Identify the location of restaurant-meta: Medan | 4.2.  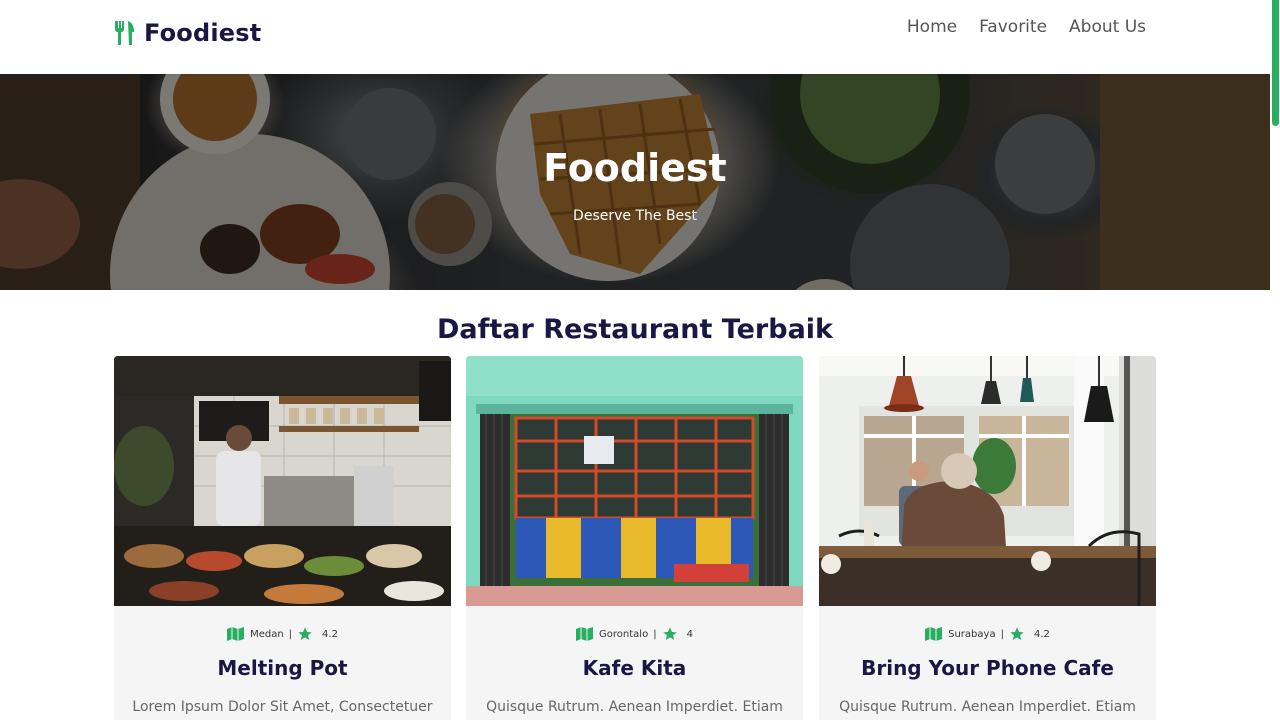
(282, 634).